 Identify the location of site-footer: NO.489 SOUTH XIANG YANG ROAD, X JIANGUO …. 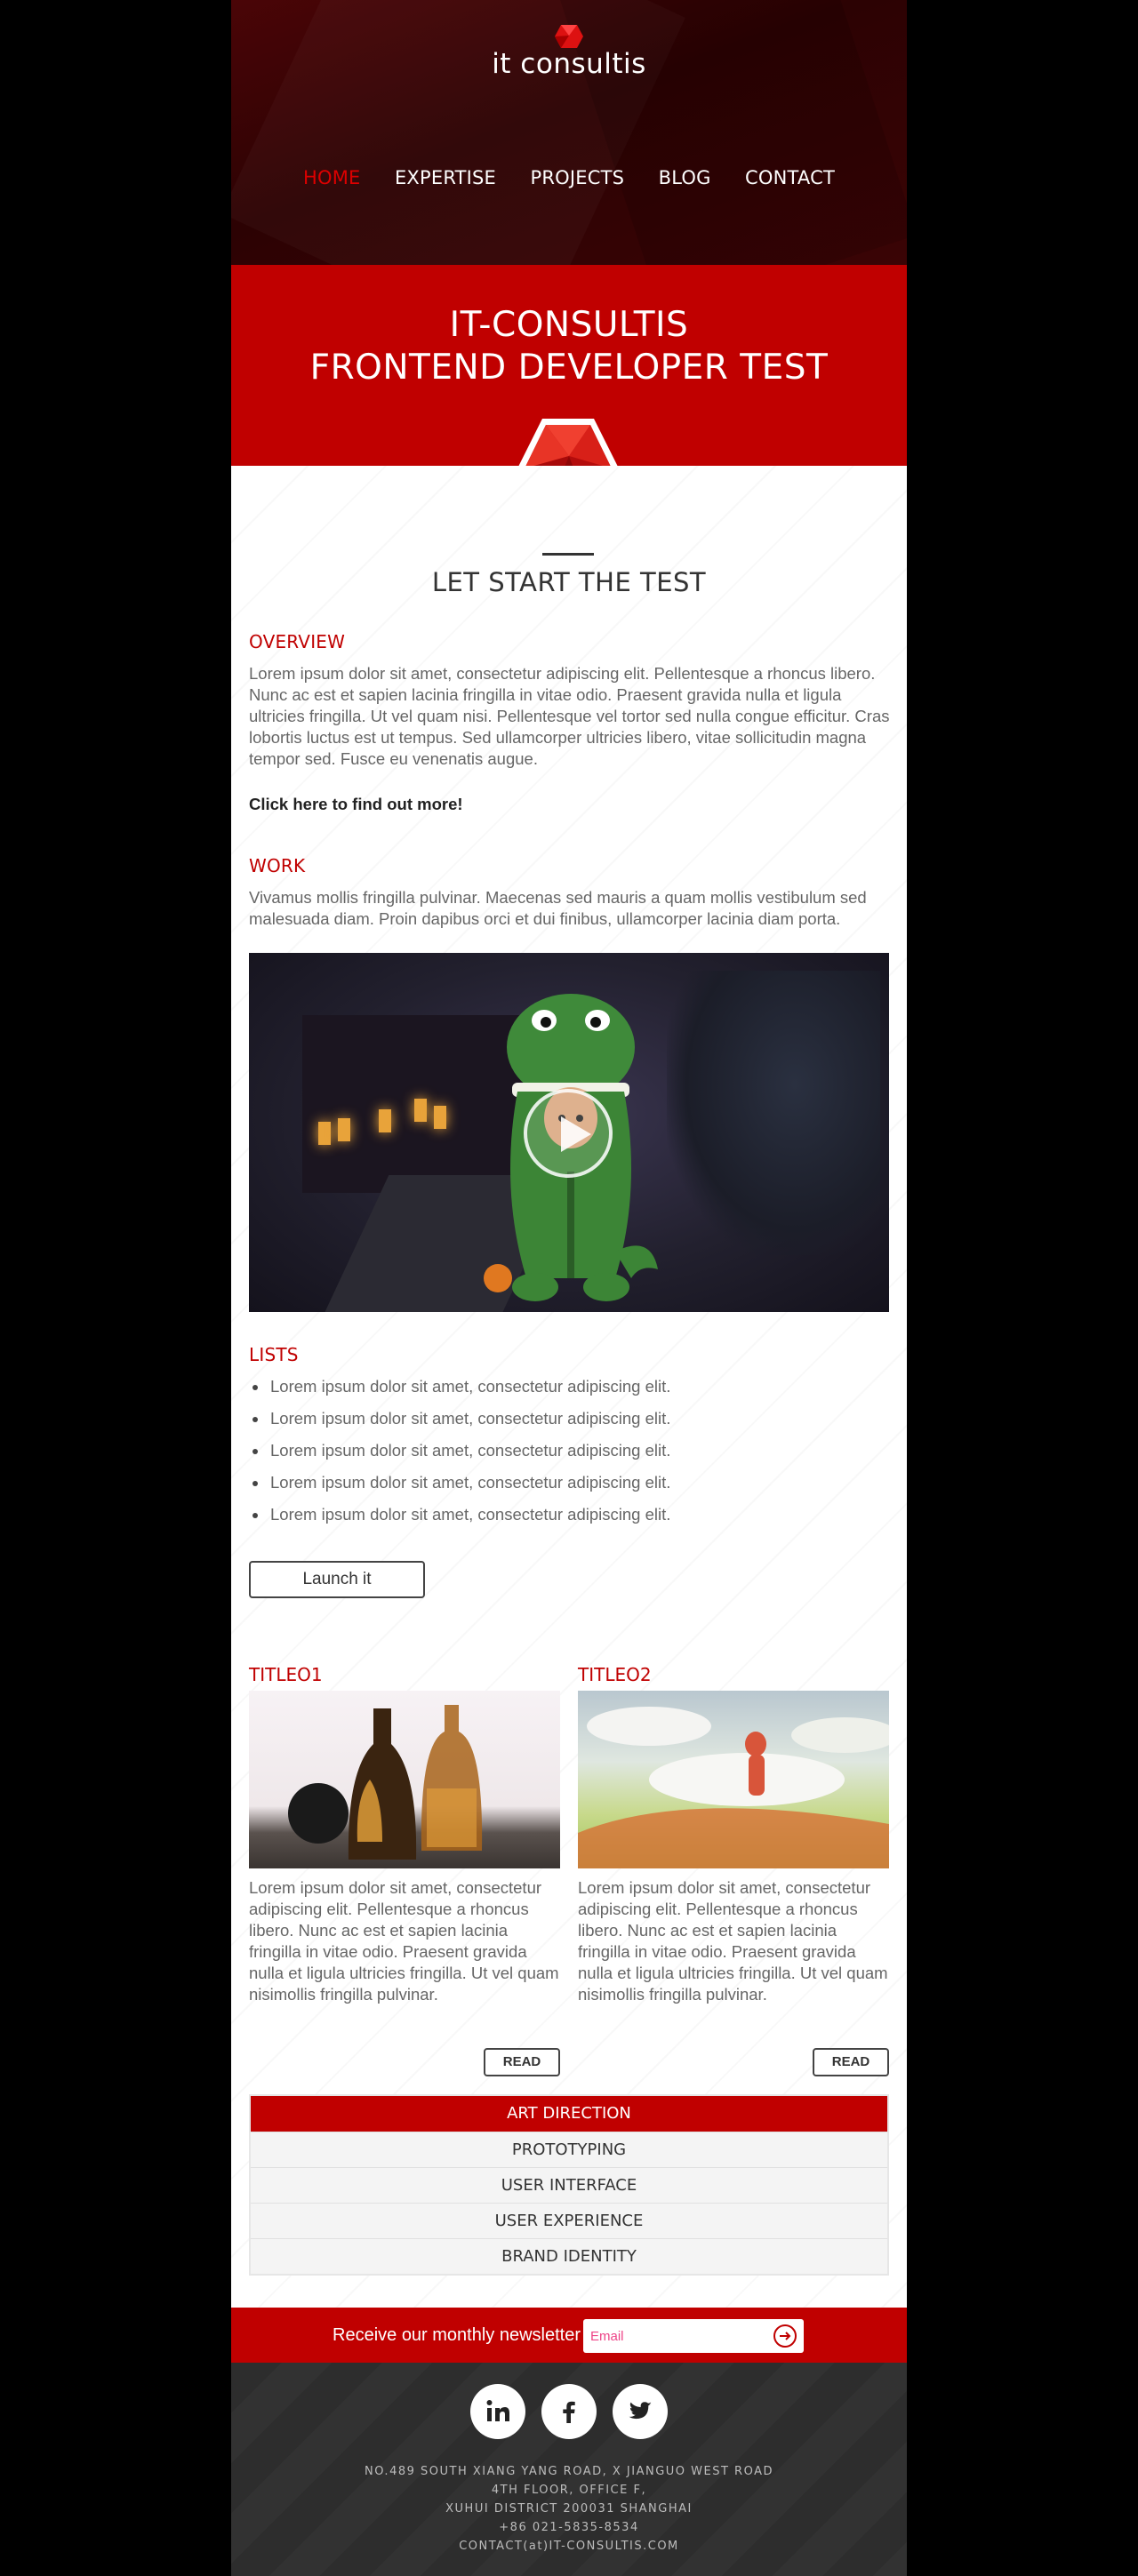
(569, 2469).